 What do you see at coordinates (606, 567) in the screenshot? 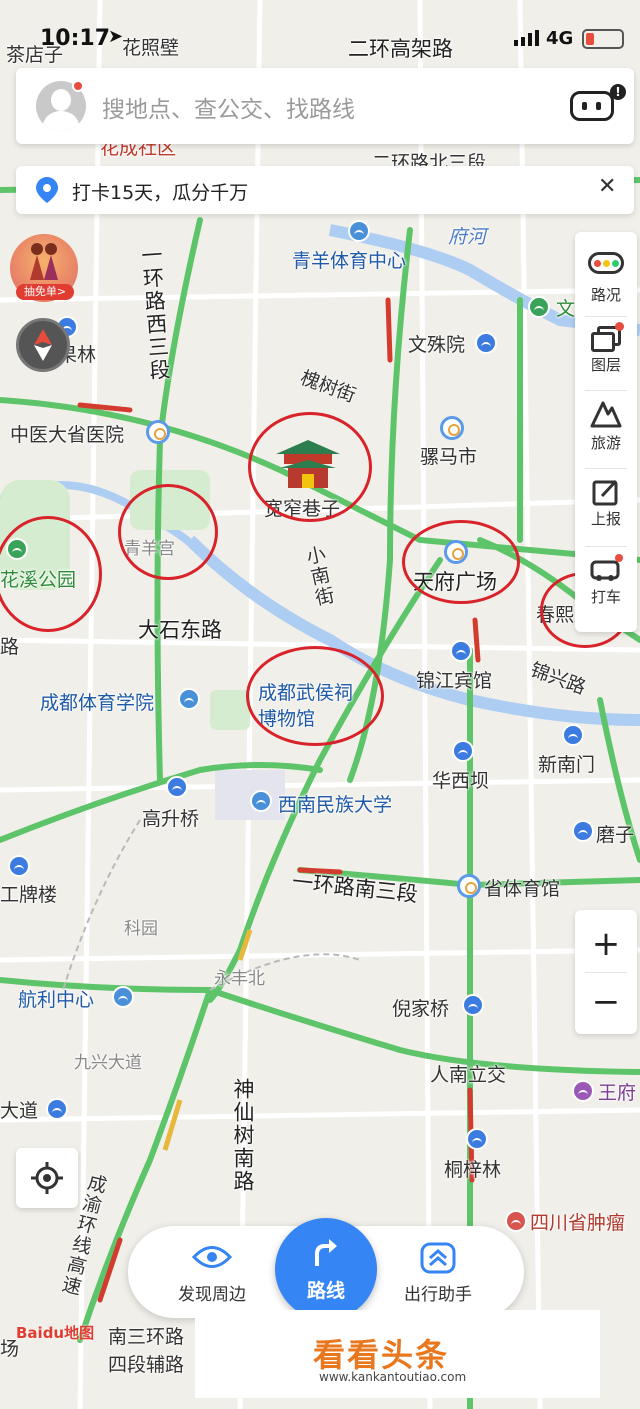
I see `taxi-icon` at bounding box center [606, 567].